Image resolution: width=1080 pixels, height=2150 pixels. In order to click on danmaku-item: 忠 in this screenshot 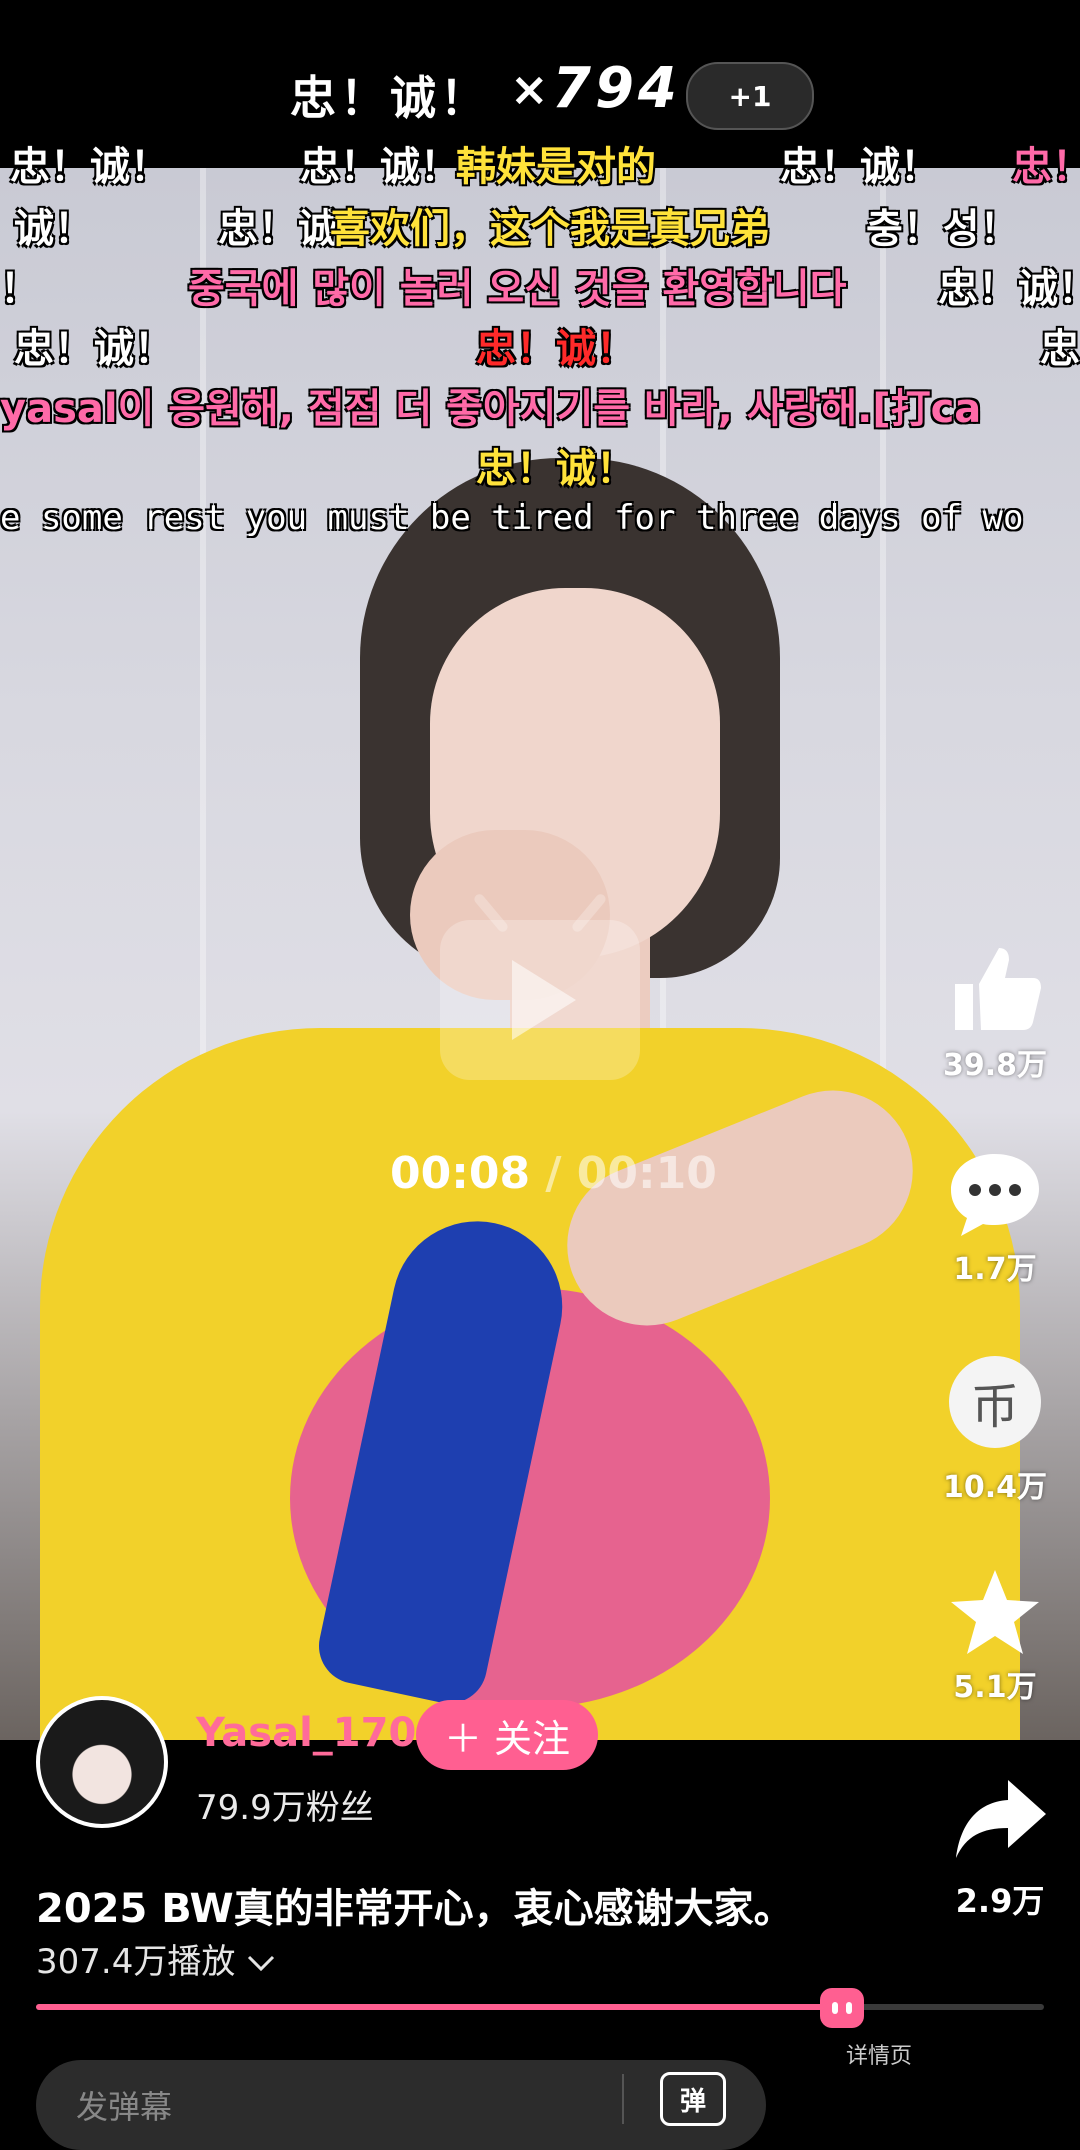, I will do `click(1060, 349)`.